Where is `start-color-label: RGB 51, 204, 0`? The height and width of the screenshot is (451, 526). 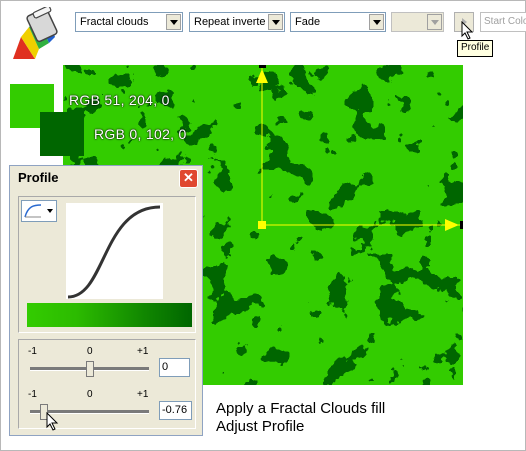
start-color-label: RGB 51, 204, 0 is located at coordinates (119, 100).